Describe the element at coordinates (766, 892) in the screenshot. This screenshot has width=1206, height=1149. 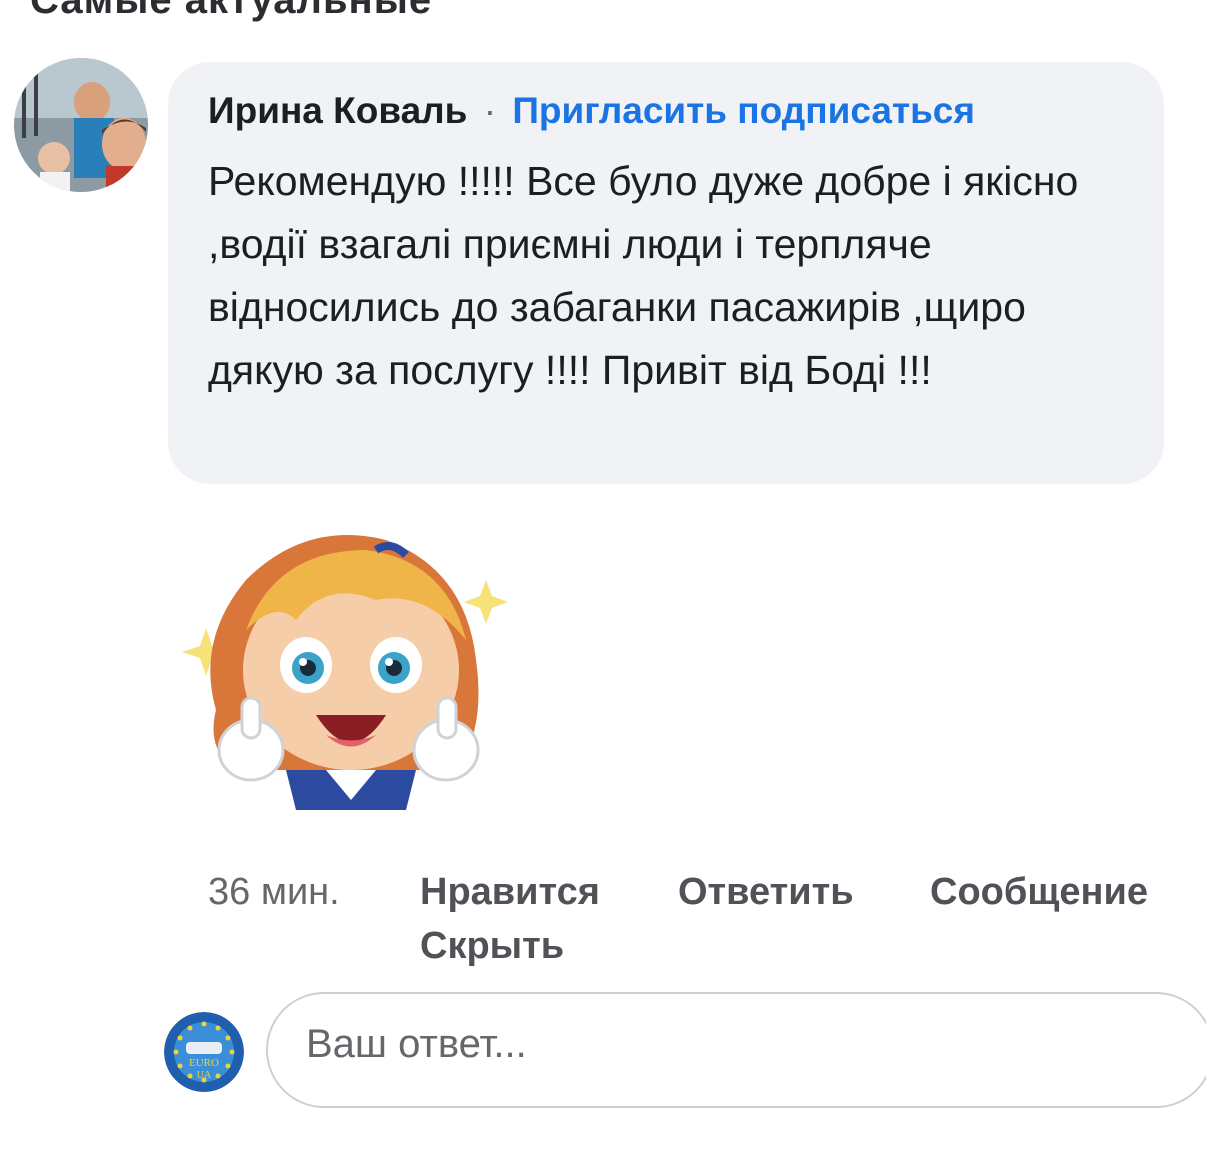
I see `reply-button: Ответить` at that location.